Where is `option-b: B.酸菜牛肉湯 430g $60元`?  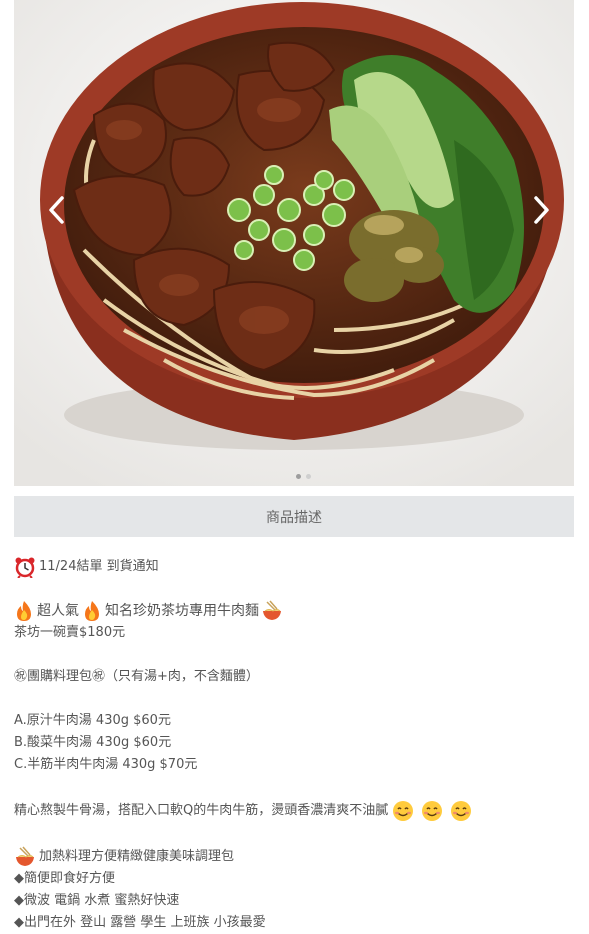 option-b: B.酸菜牛肉湯 430g $60元 is located at coordinates (93, 742).